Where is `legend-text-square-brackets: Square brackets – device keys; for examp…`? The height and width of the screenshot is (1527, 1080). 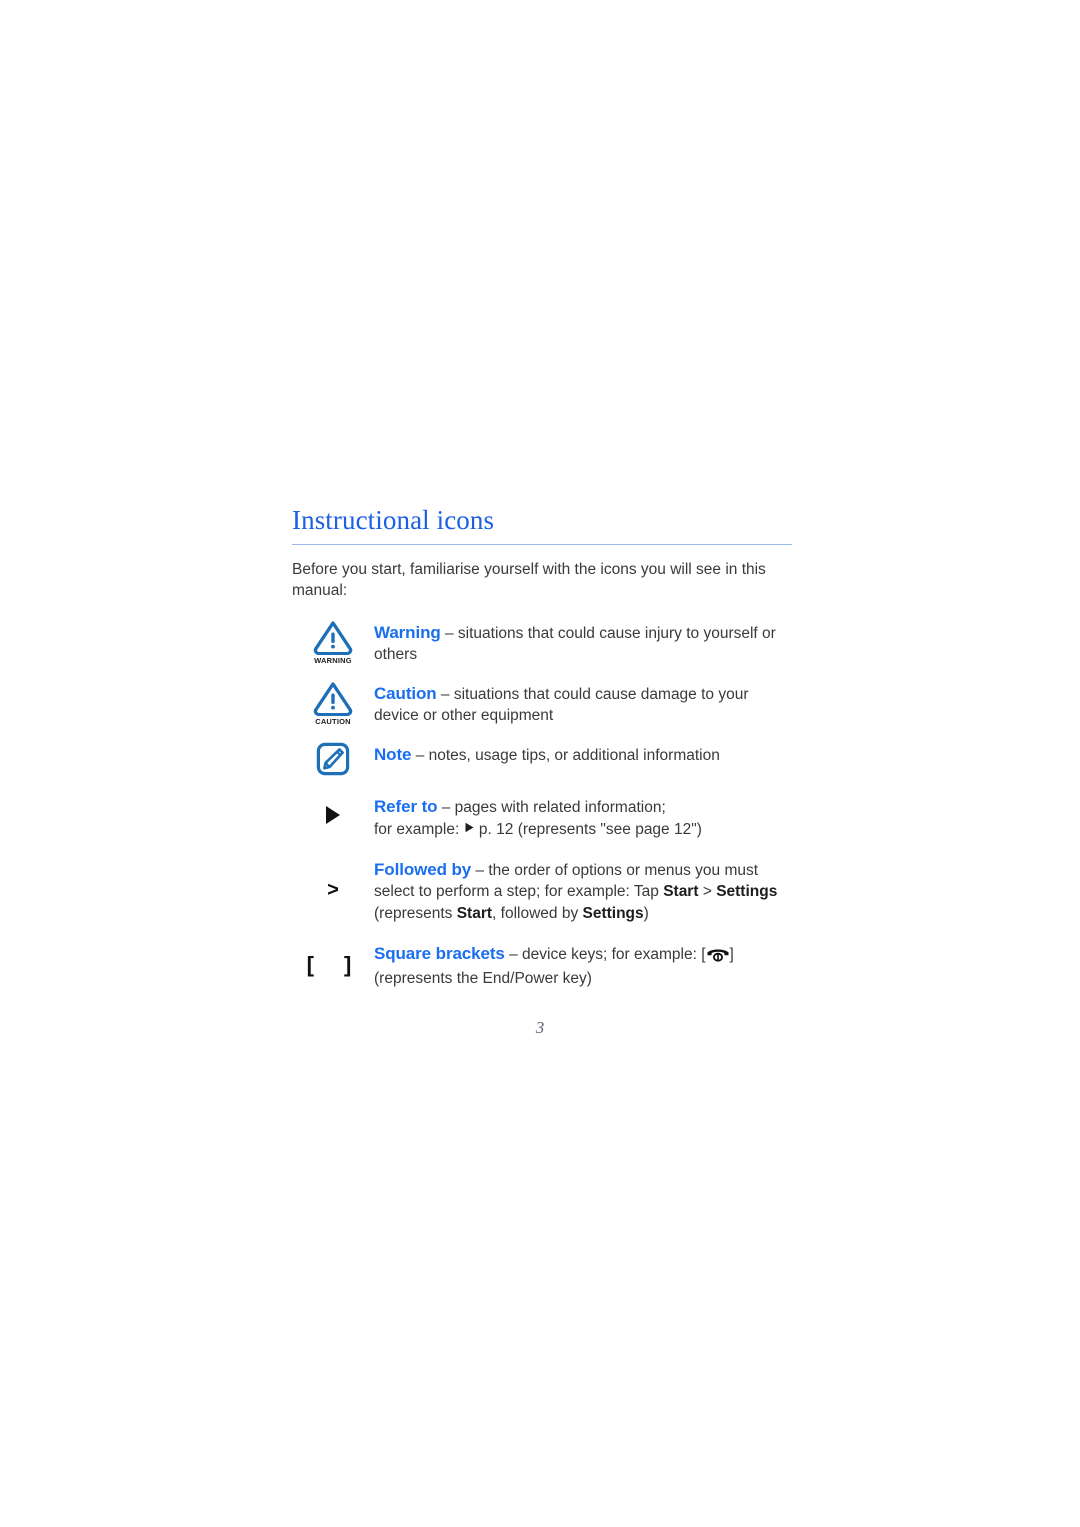 legend-text-square-brackets: Square brackets – device keys; for examp… is located at coordinates (583, 965).